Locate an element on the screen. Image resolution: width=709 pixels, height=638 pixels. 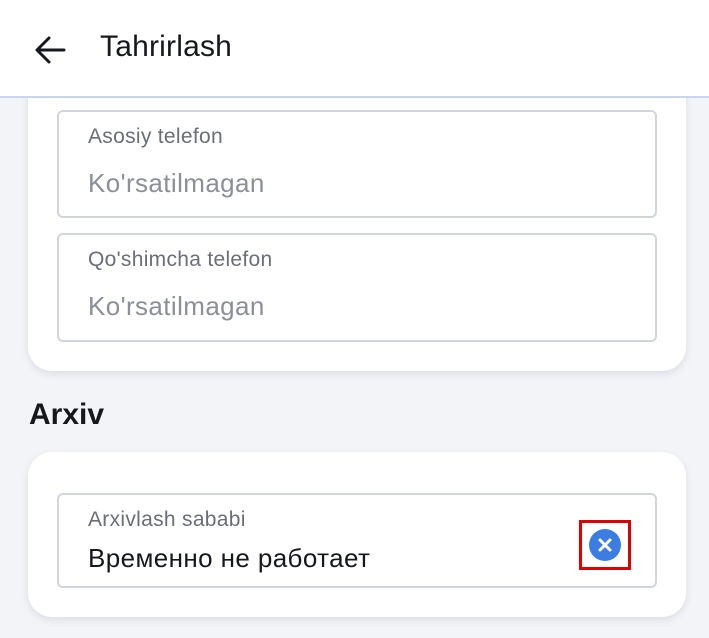
back-button is located at coordinates (50, 50).